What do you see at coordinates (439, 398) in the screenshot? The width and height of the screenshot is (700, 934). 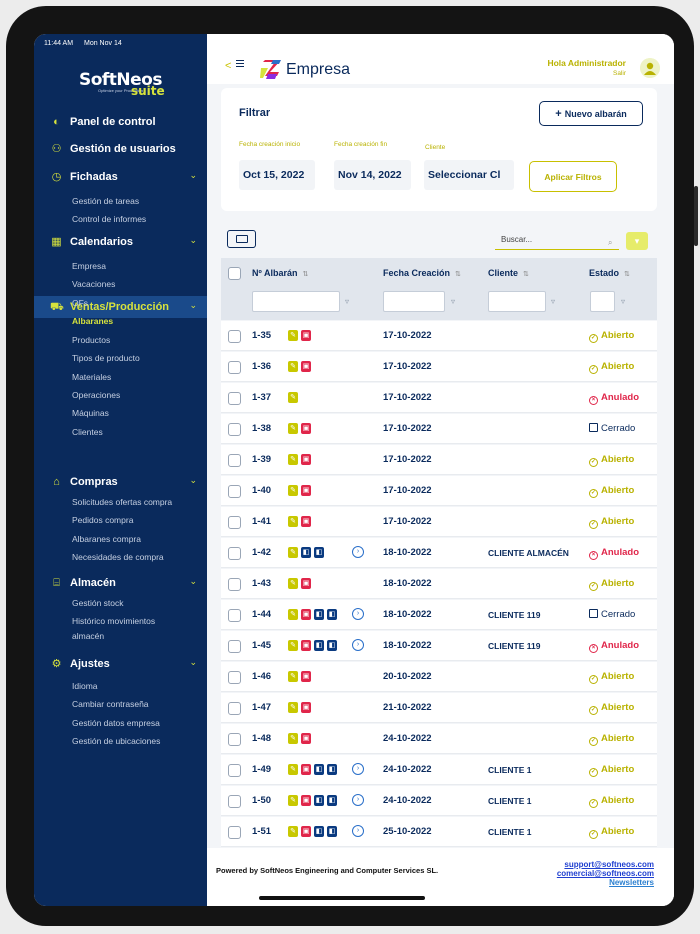 I see `table-row: 1-37 ✎ 17-10-2022 × Anulado` at bounding box center [439, 398].